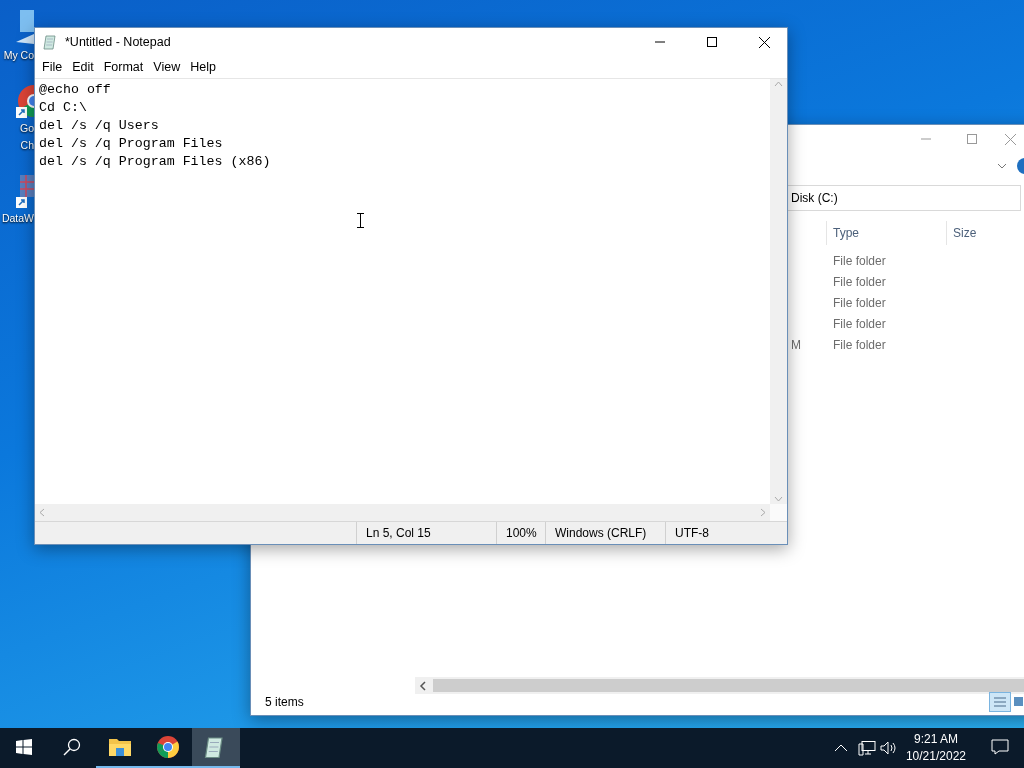  Describe the element at coordinates (717, 533) in the screenshot. I see `status-text: UTF-8` at that location.